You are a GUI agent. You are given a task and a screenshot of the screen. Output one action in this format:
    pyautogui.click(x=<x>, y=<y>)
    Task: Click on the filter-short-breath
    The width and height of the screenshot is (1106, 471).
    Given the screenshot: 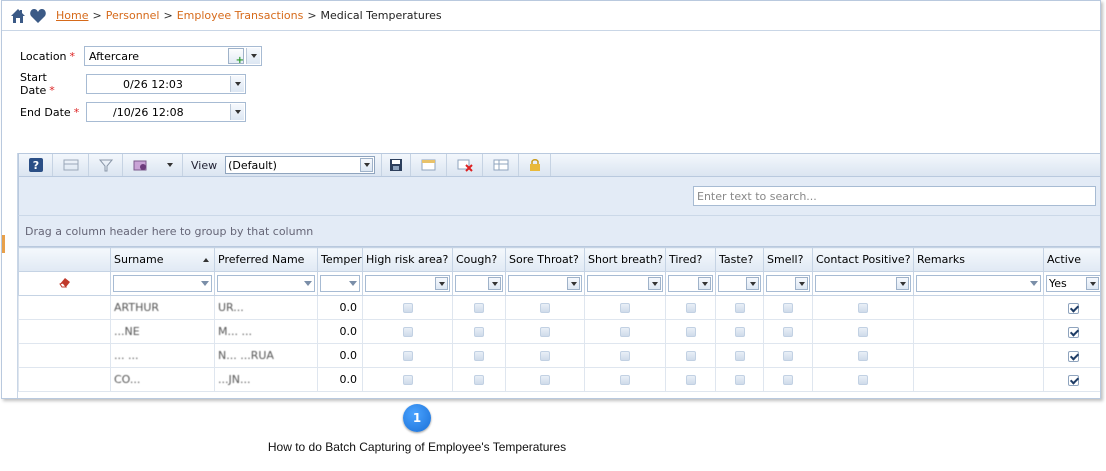 What is the action you would take?
    pyautogui.click(x=625, y=283)
    